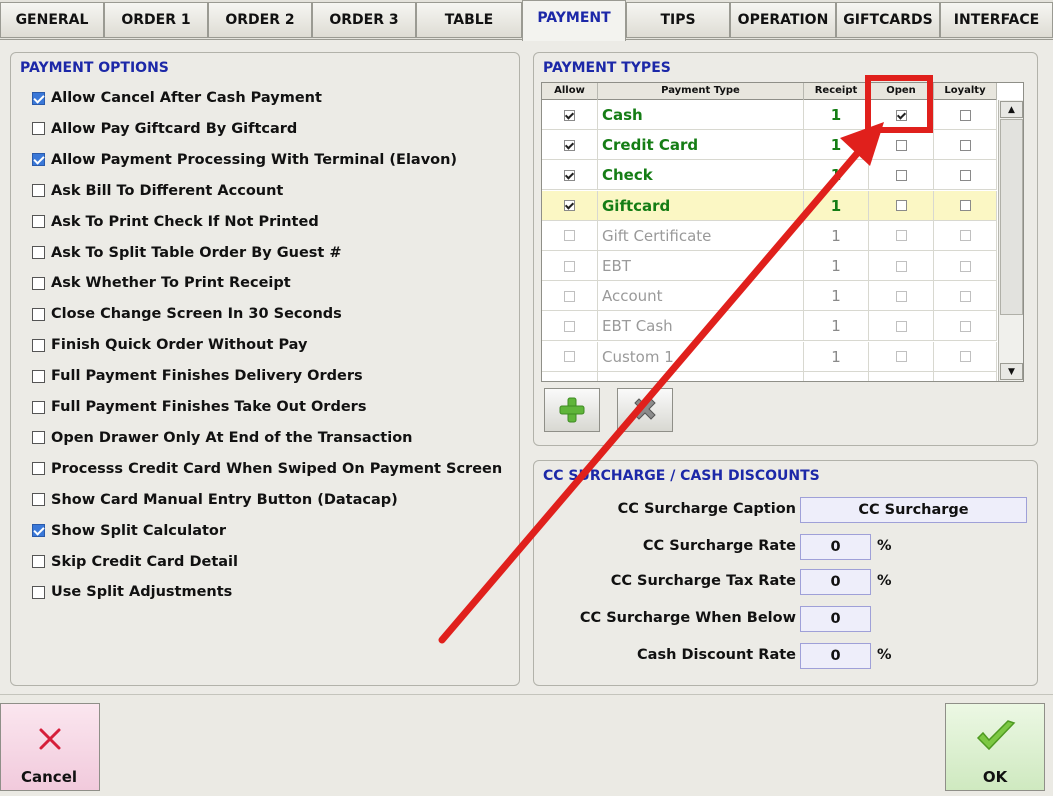 The width and height of the screenshot is (1053, 796). Describe the element at coordinates (1011, 217) in the screenshot. I see `scroll-thumb` at that location.